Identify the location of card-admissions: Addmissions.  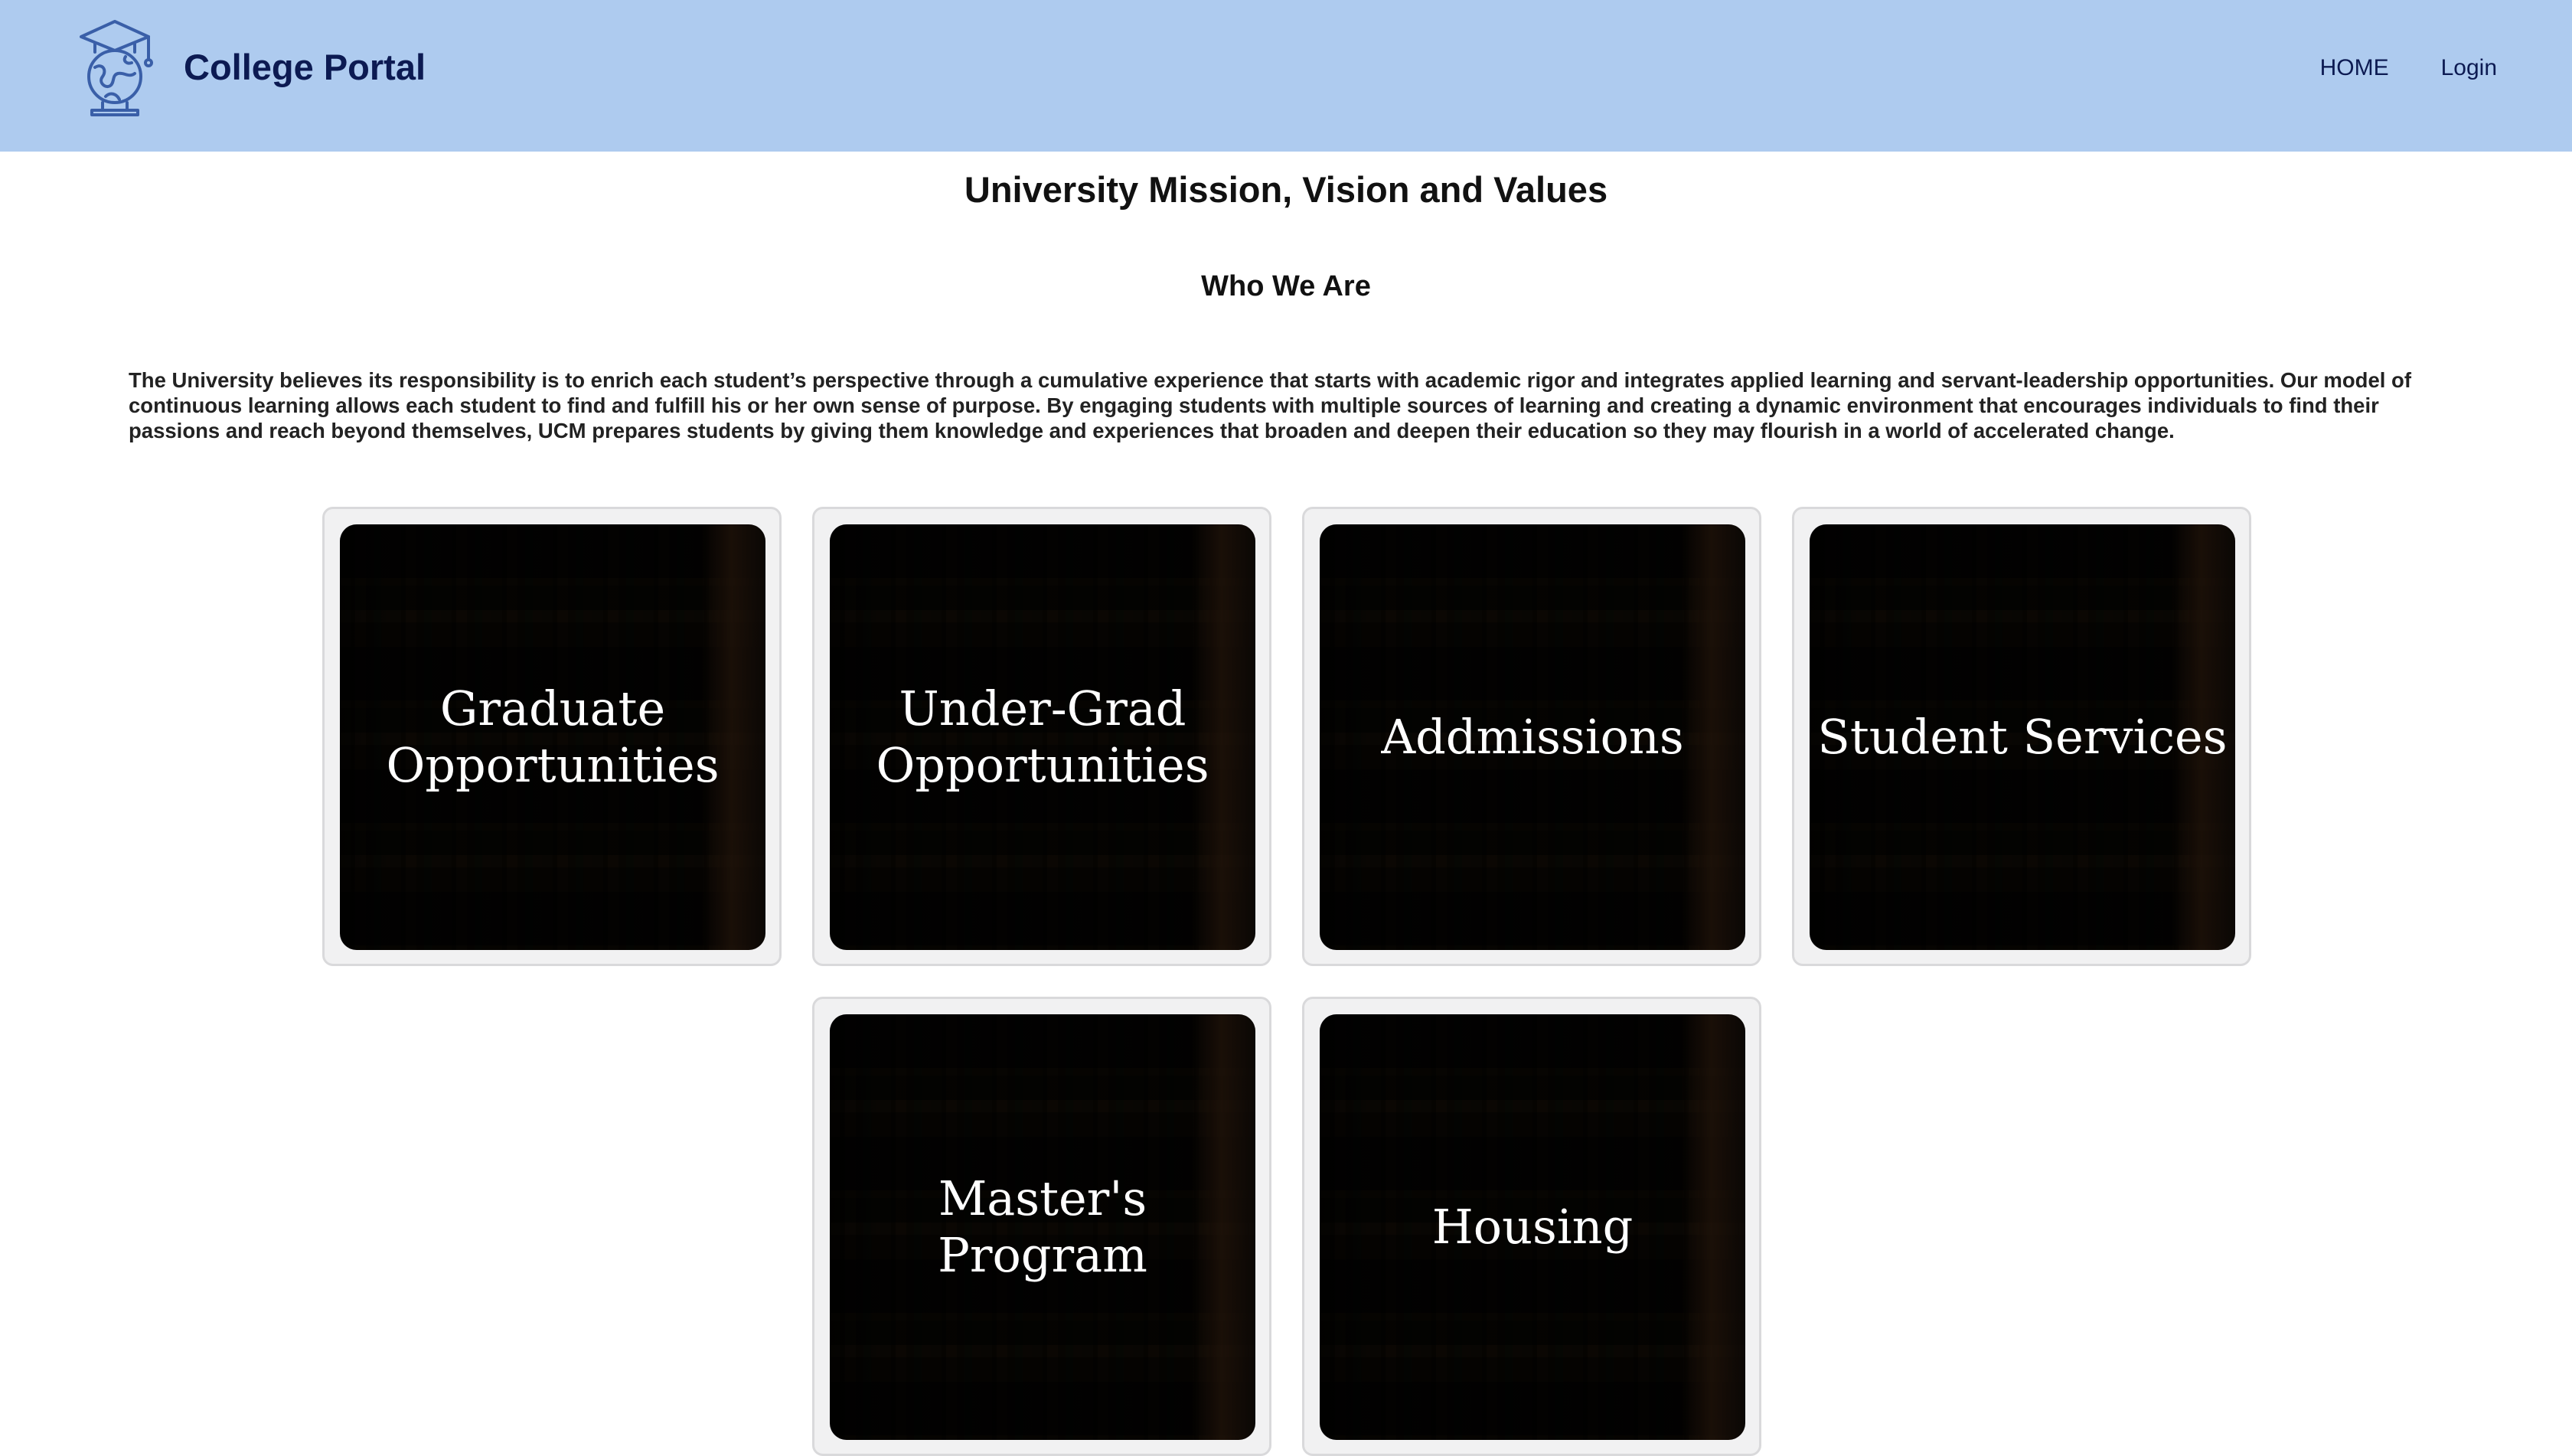
(1531, 736).